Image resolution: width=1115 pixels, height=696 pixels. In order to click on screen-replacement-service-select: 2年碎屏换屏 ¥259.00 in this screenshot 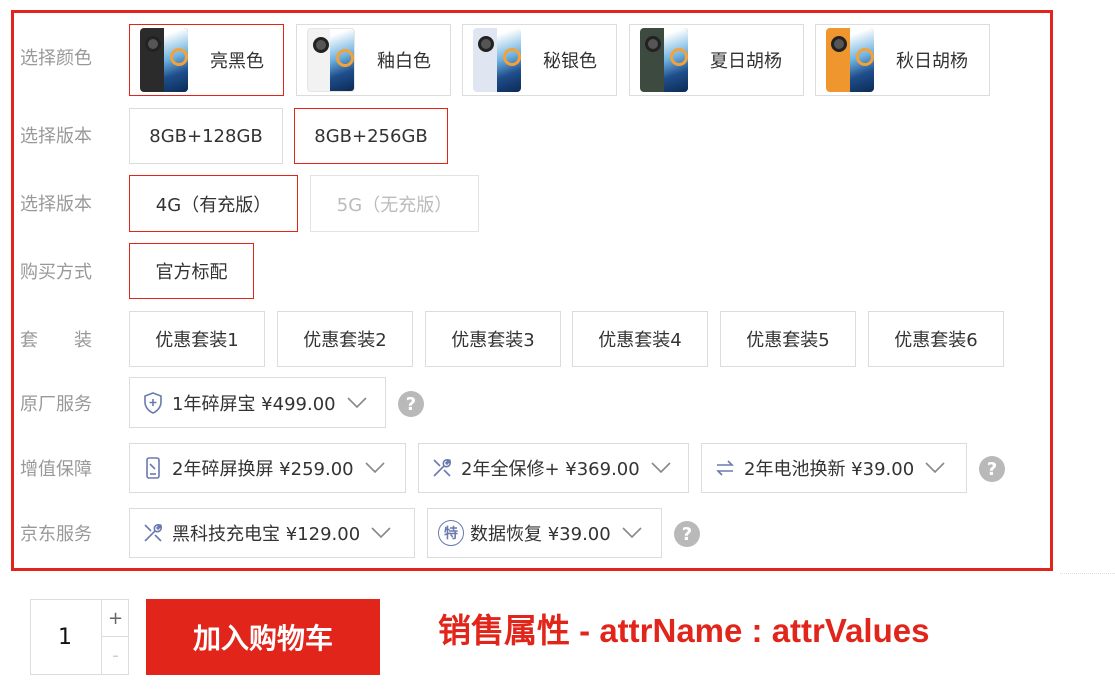, I will do `click(267, 468)`.